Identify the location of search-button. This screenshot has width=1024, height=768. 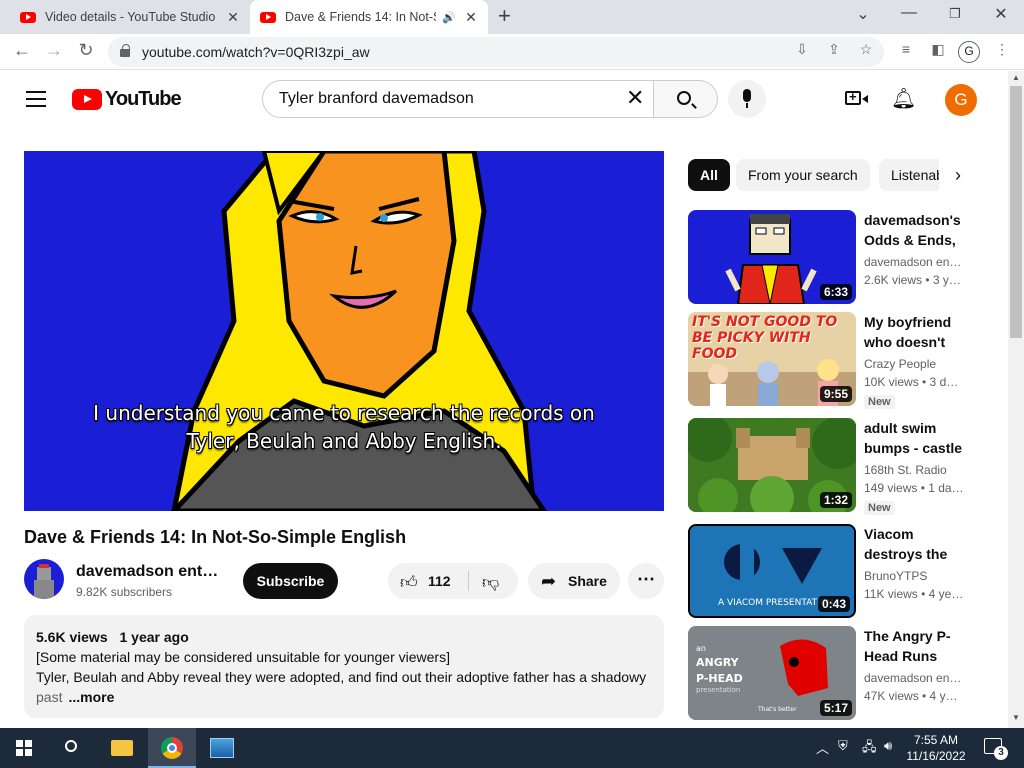
(686, 99).